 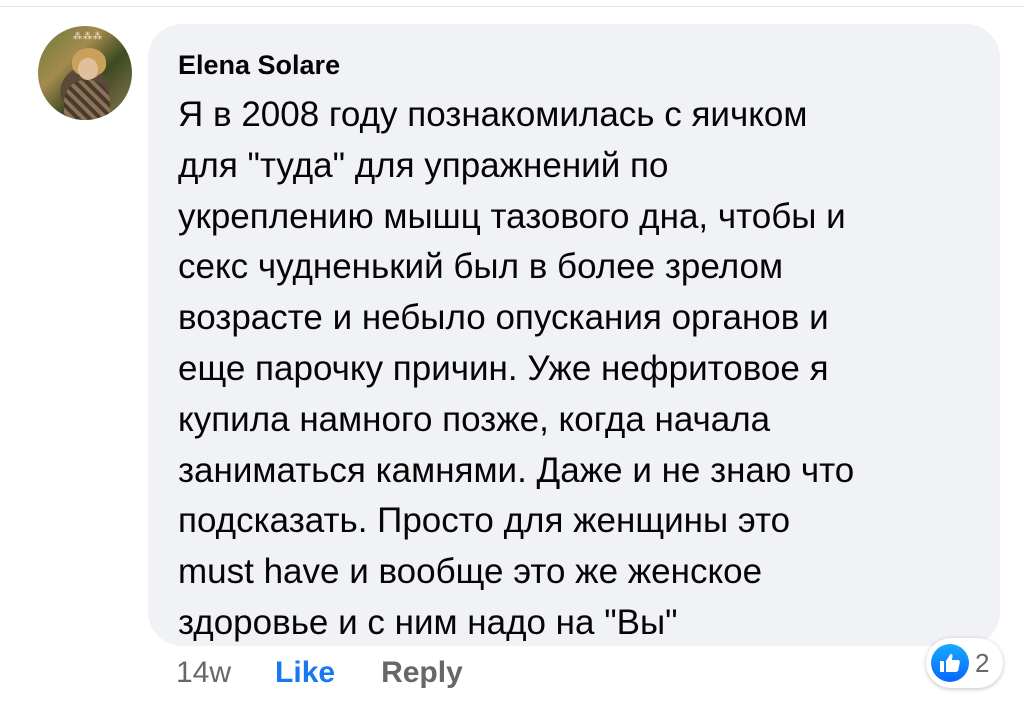 What do you see at coordinates (305, 673) in the screenshot?
I see `like-button: Like` at bounding box center [305, 673].